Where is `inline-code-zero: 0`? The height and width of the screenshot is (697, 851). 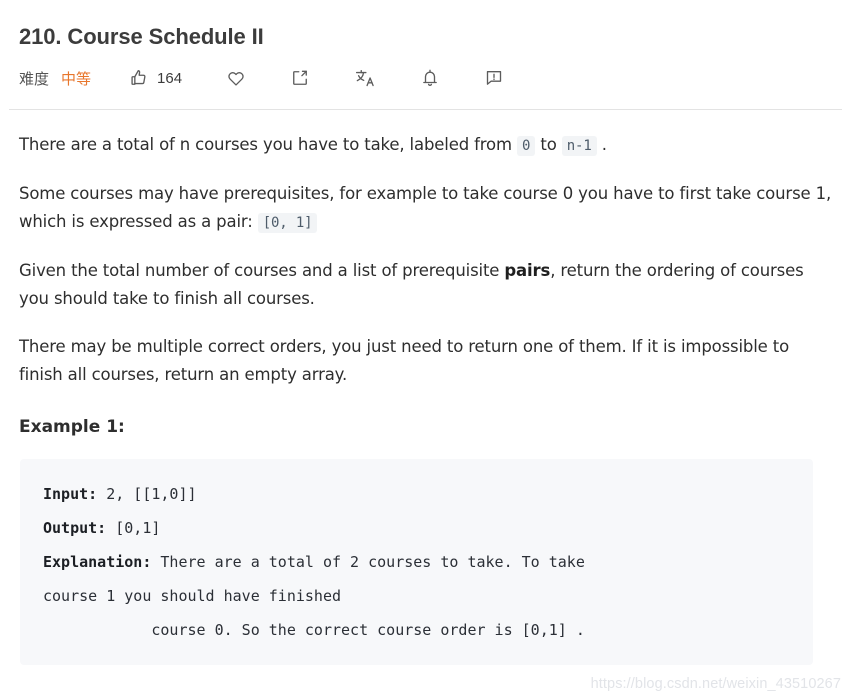 inline-code-zero: 0 is located at coordinates (526, 146).